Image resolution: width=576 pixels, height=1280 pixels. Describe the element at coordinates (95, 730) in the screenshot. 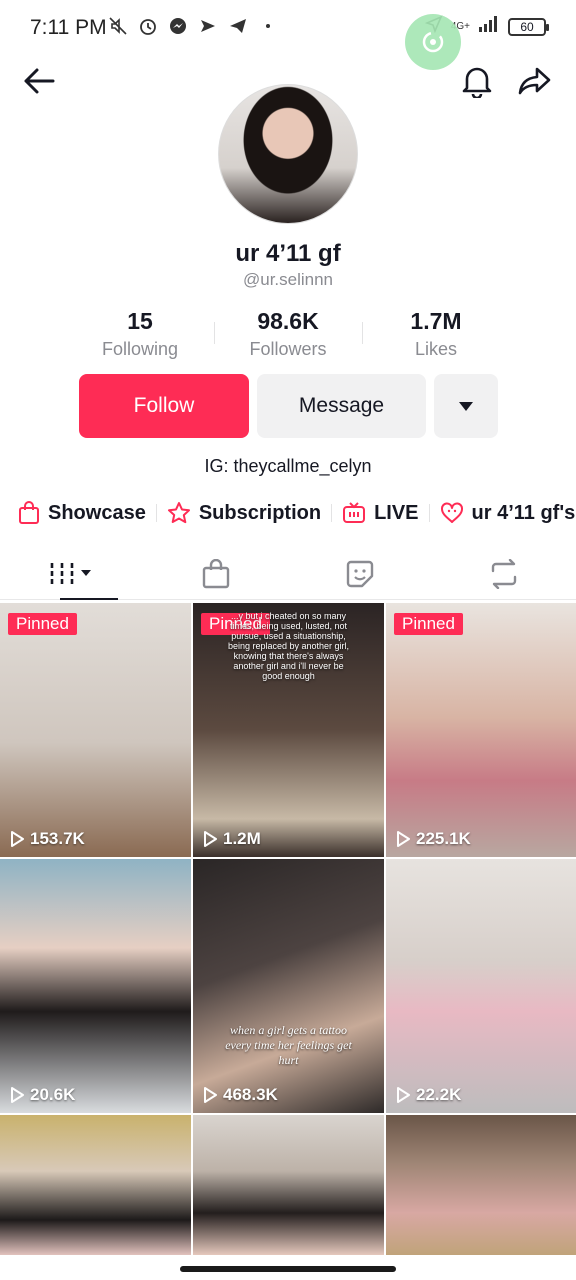

I see `video-thumbnail: Pinned 153.7K` at that location.